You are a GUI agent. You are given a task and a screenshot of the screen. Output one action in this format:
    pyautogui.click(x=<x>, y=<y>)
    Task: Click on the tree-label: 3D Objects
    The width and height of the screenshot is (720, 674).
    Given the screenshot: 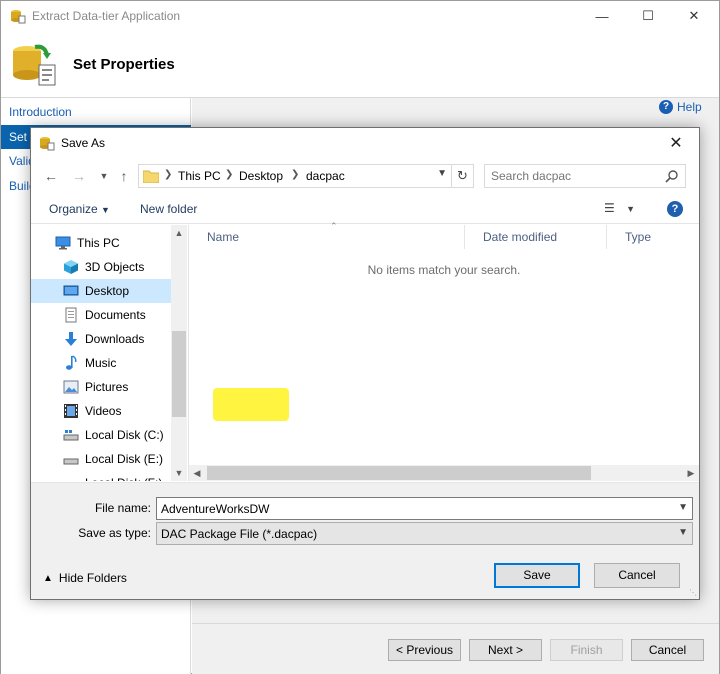 What is the action you would take?
    pyautogui.click(x=115, y=267)
    